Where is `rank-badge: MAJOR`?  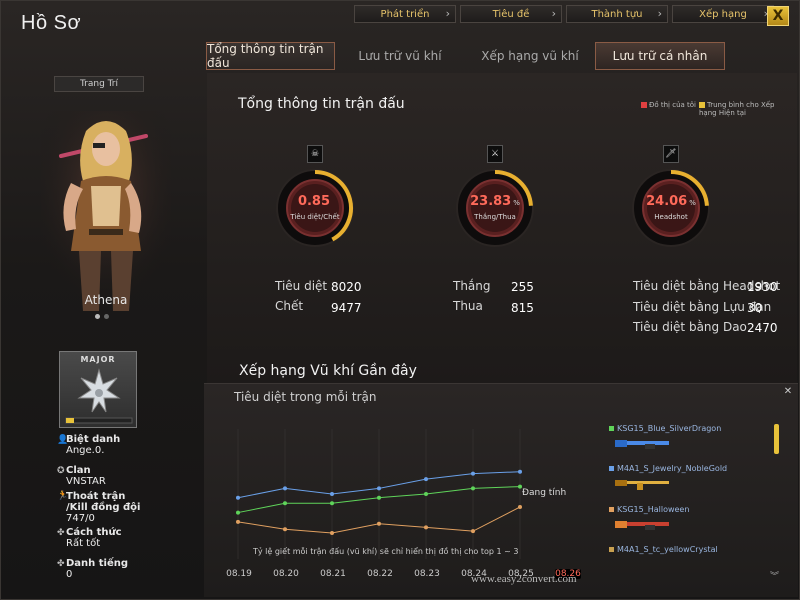 rank-badge: MAJOR is located at coordinates (98, 389).